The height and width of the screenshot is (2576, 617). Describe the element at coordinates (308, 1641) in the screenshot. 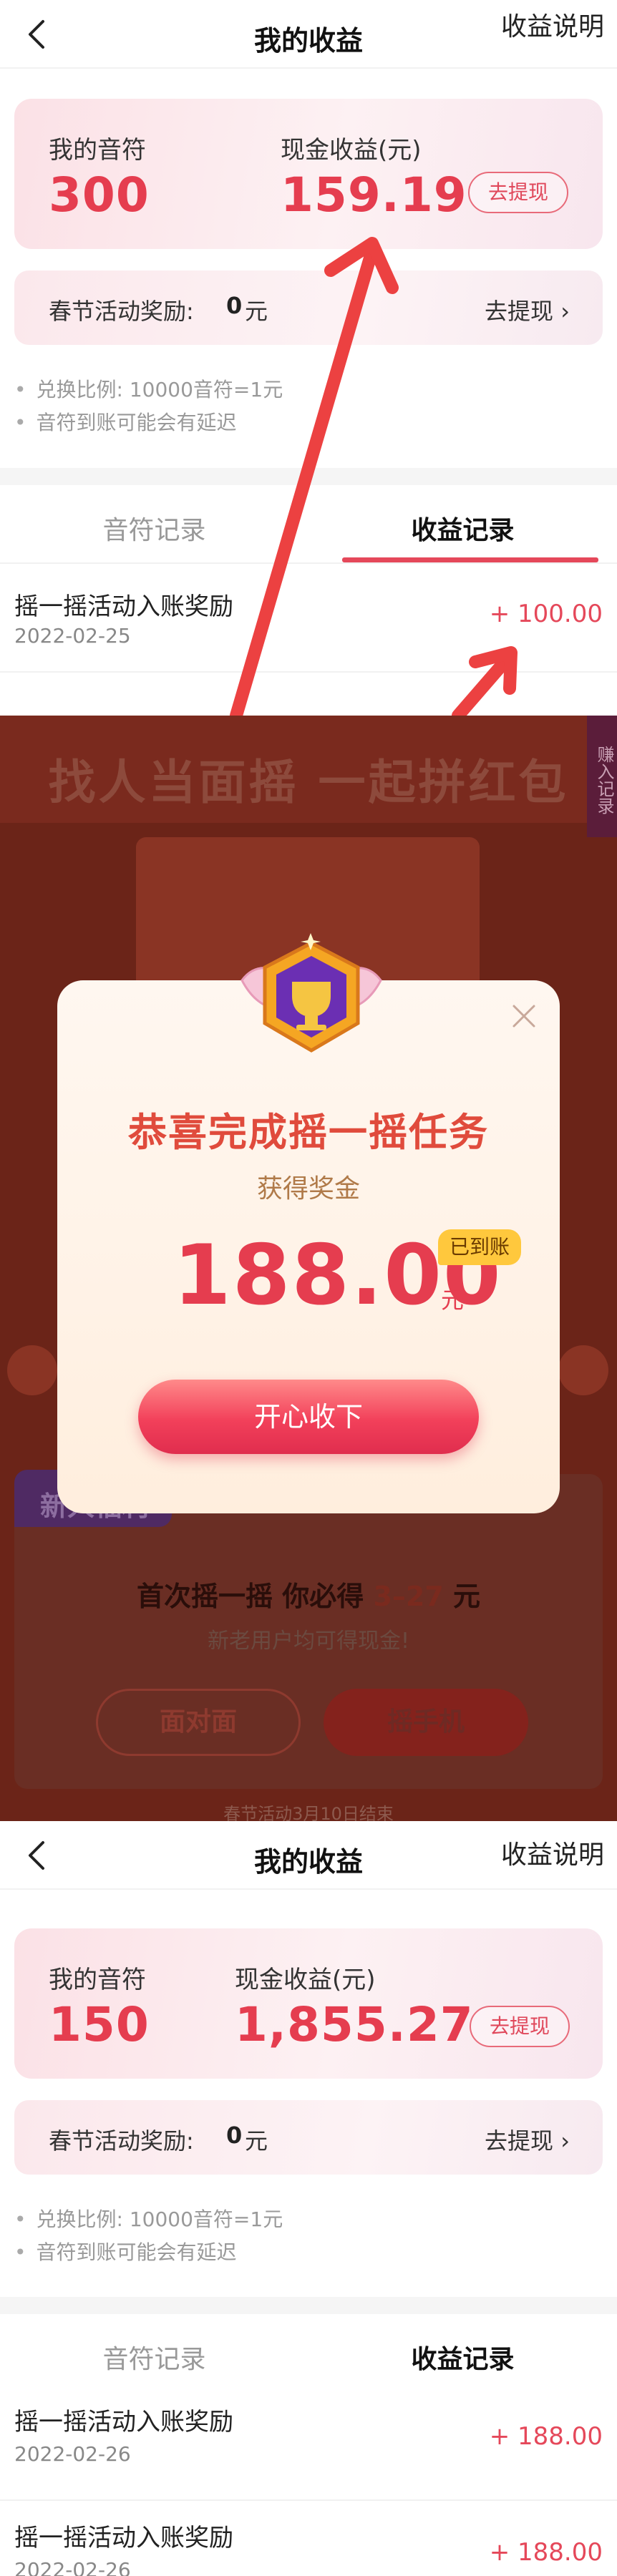

I see `newbie-subline: 新老用户均可得现金!` at that location.